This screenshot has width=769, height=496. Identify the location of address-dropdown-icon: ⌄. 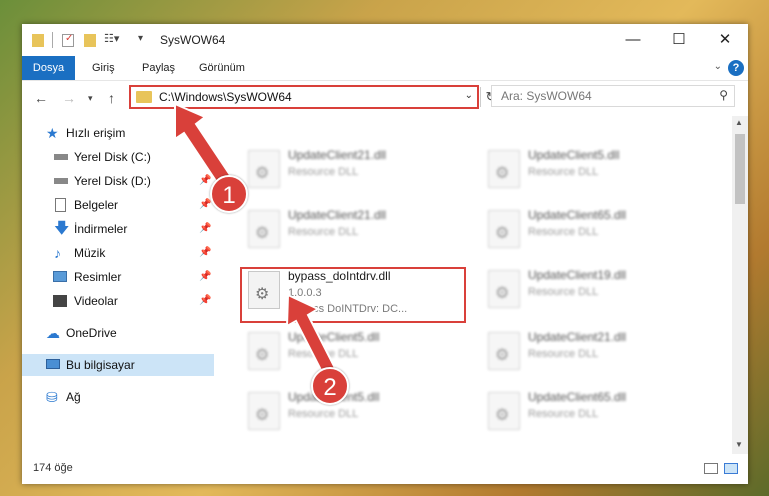
(469, 95).